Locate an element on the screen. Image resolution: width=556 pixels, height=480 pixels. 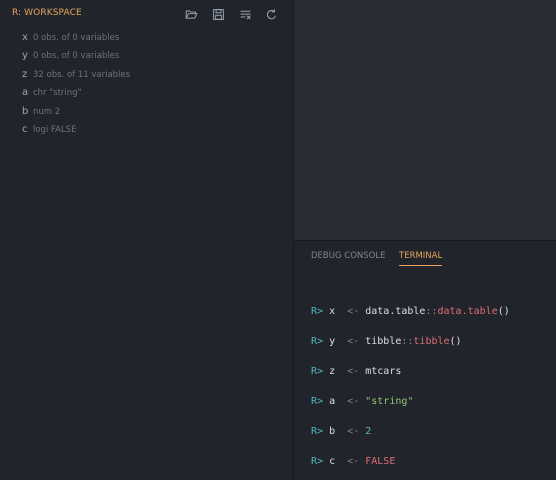
variable-row: a chr "string" is located at coordinates (146, 94).